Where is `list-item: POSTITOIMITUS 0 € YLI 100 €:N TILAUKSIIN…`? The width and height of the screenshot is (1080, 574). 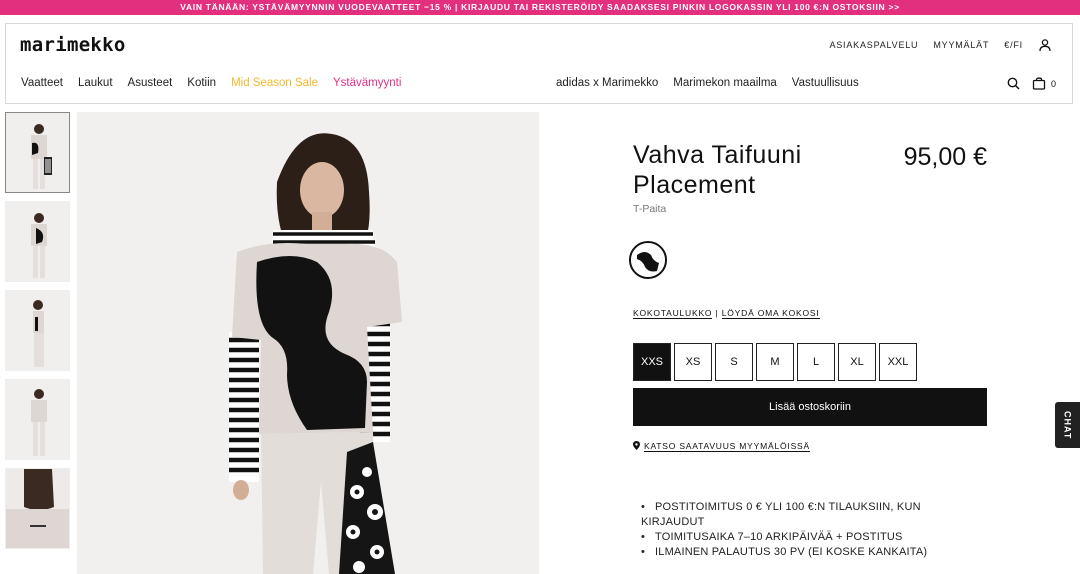 list-item: POSTITOIMITUS 0 € YLI 100 €:N TILAUKSIIN… is located at coordinates (791, 515).